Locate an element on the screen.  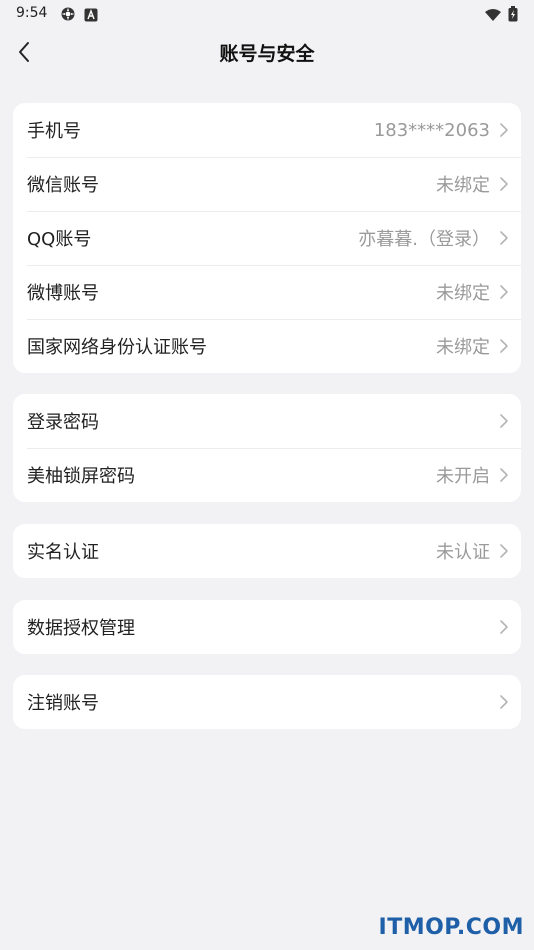
row-value: 183****2063 is located at coordinates (431, 130).